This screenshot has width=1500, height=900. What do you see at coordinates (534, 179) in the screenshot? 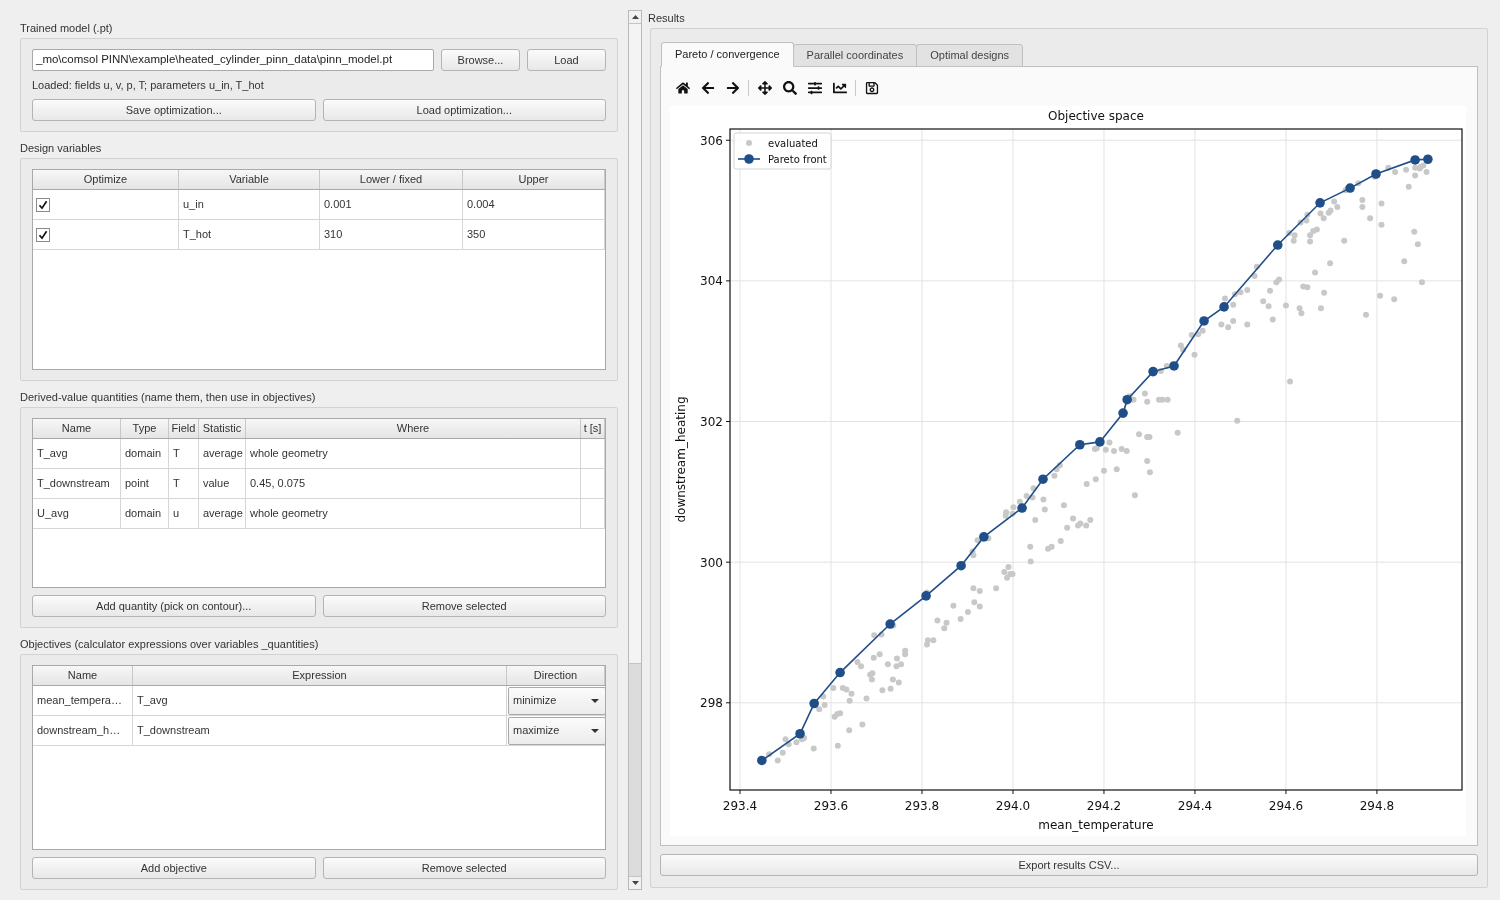
I see `column-header: Upper` at bounding box center [534, 179].